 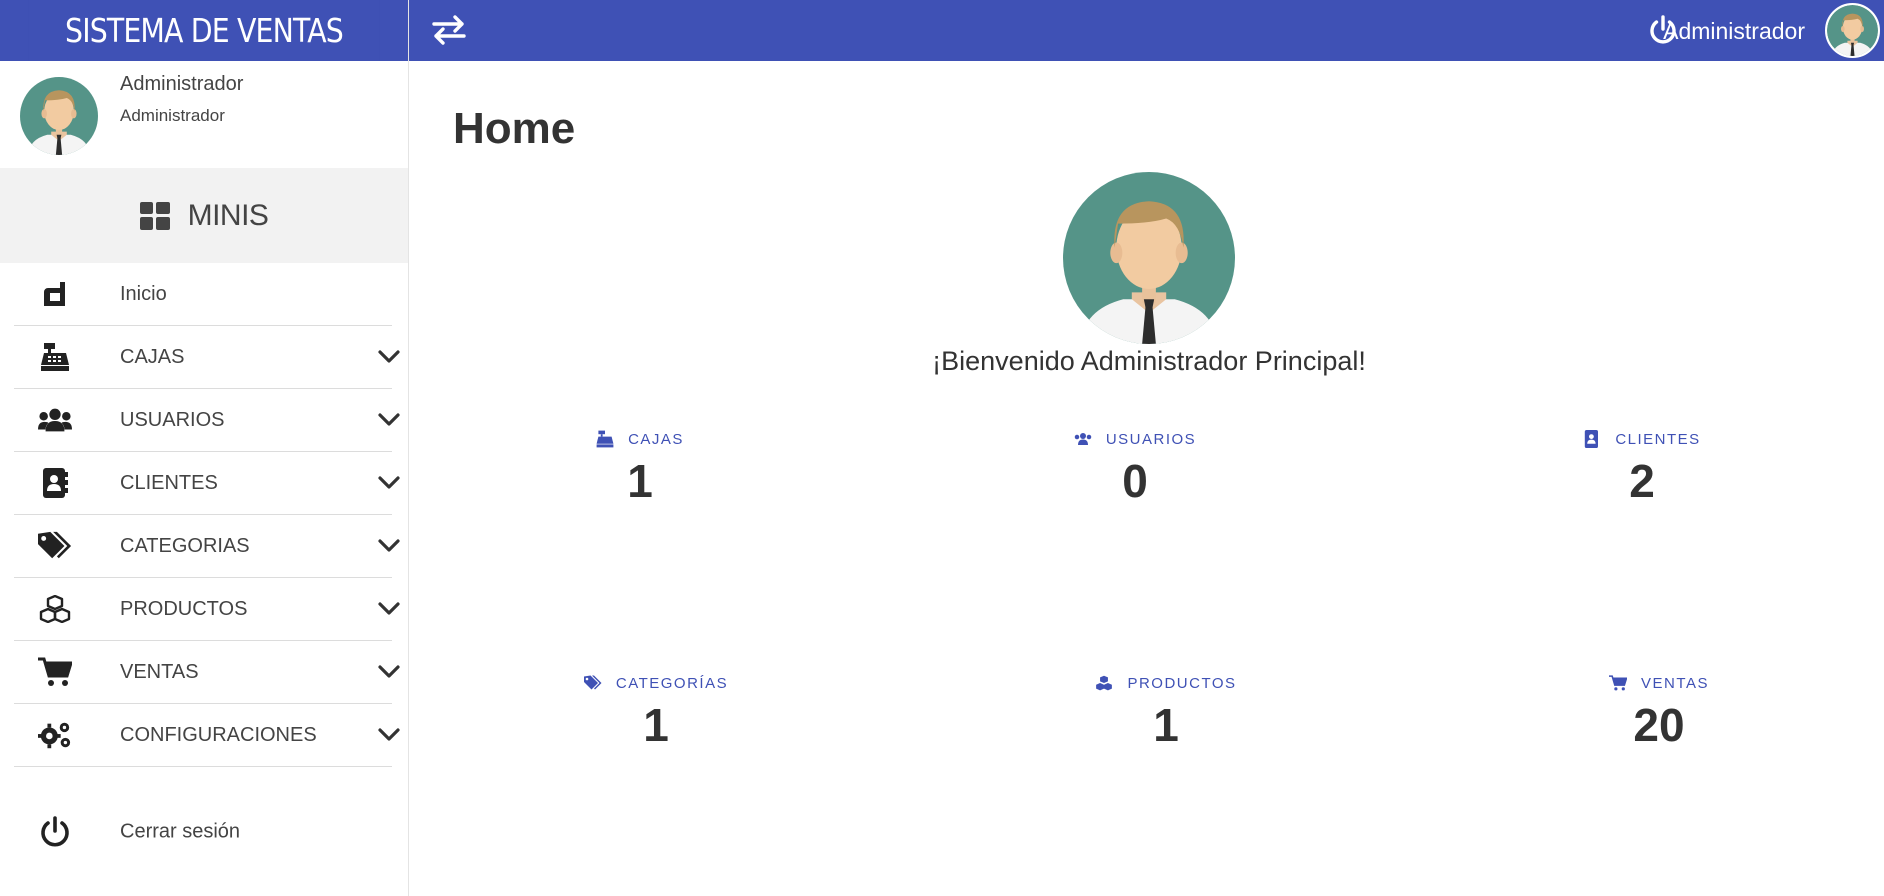 I want to click on stat-clientes: CLIENTES 2, so click(x=1642, y=469).